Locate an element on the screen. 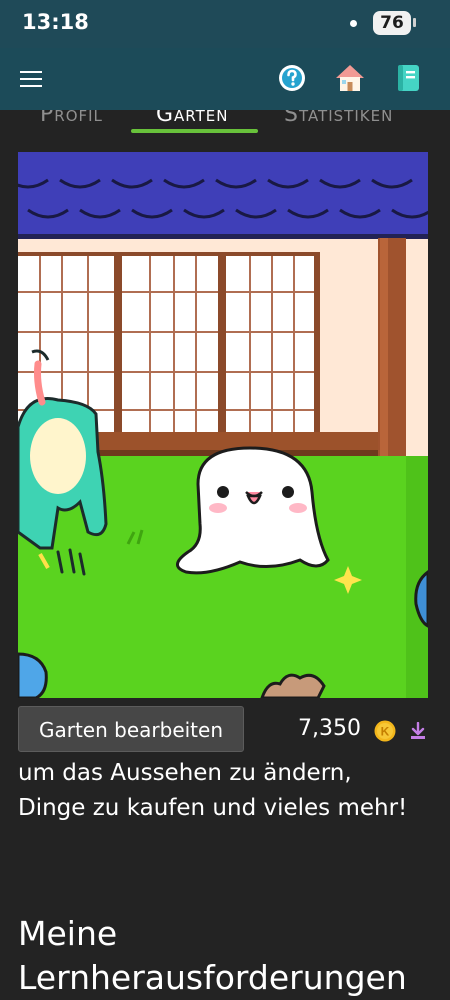 This screenshot has height=1000, width=450. help-icon is located at coordinates (292, 78).